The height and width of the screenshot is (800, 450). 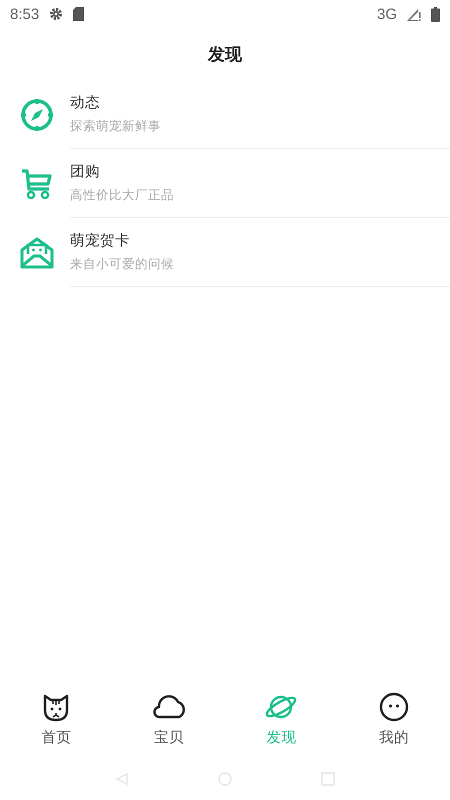 What do you see at coordinates (435, 14) in the screenshot?
I see `battery-icon` at bounding box center [435, 14].